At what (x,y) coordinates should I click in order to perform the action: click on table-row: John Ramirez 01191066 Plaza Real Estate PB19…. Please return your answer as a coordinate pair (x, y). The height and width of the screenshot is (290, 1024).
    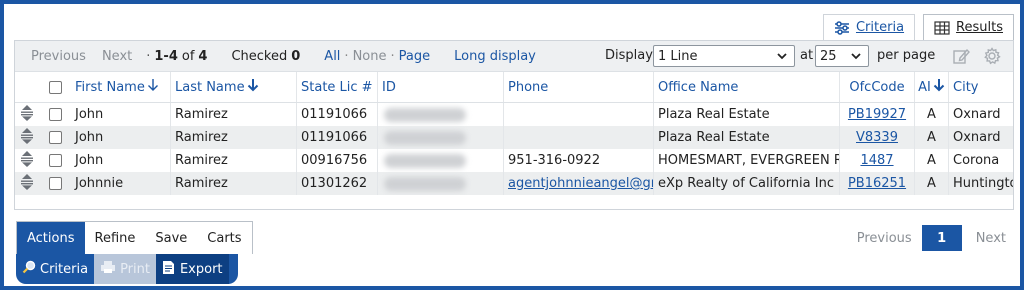
    Looking at the image, I should click on (514, 114).